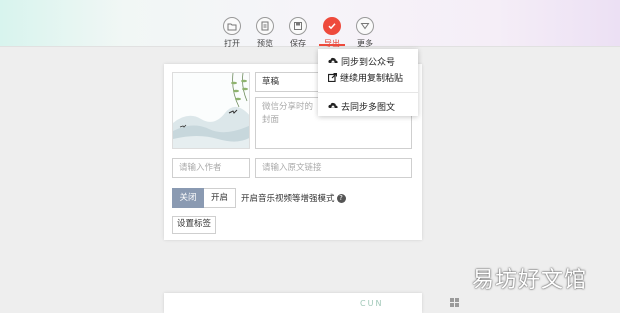  I want to click on source-link-input: 请输入原文链接, so click(333, 168).